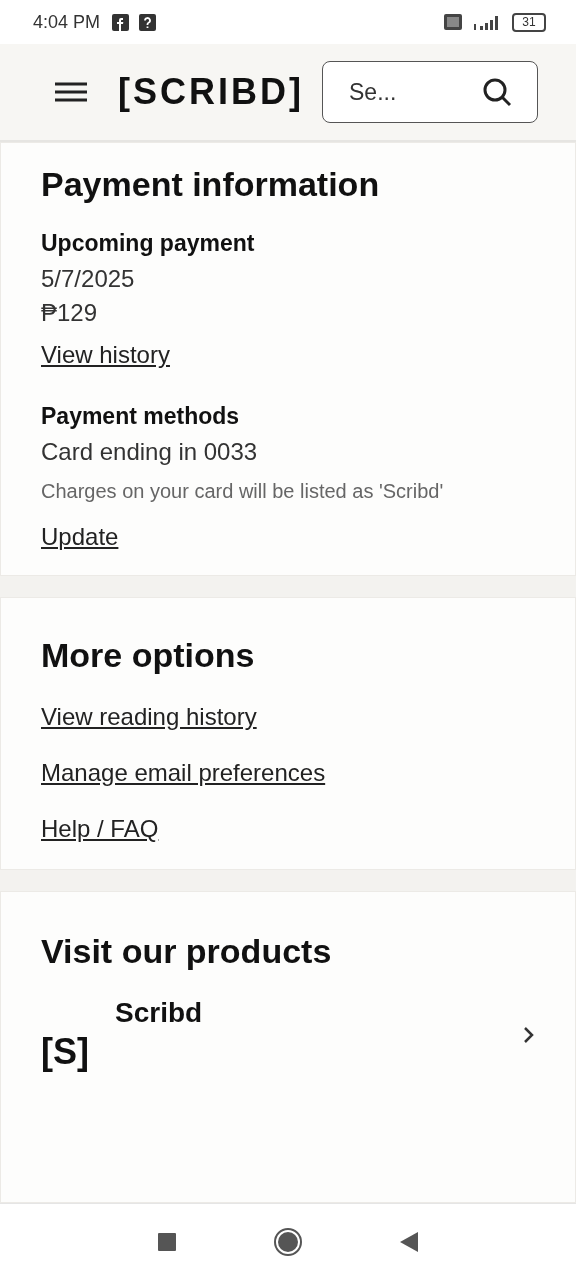 This screenshot has height=1280, width=576. Describe the element at coordinates (71, 92) in the screenshot. I see `menu-icon` at that location.